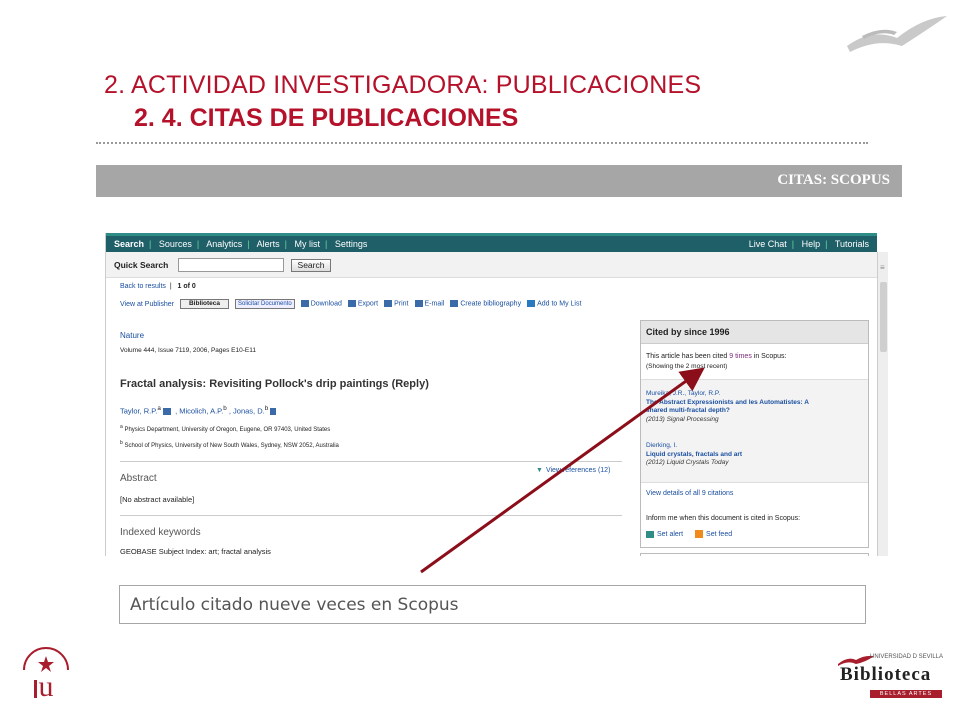 This screenshot has width=960, height=720. I want to click on nav-live-chat: Live Chat, so click(768, 244).